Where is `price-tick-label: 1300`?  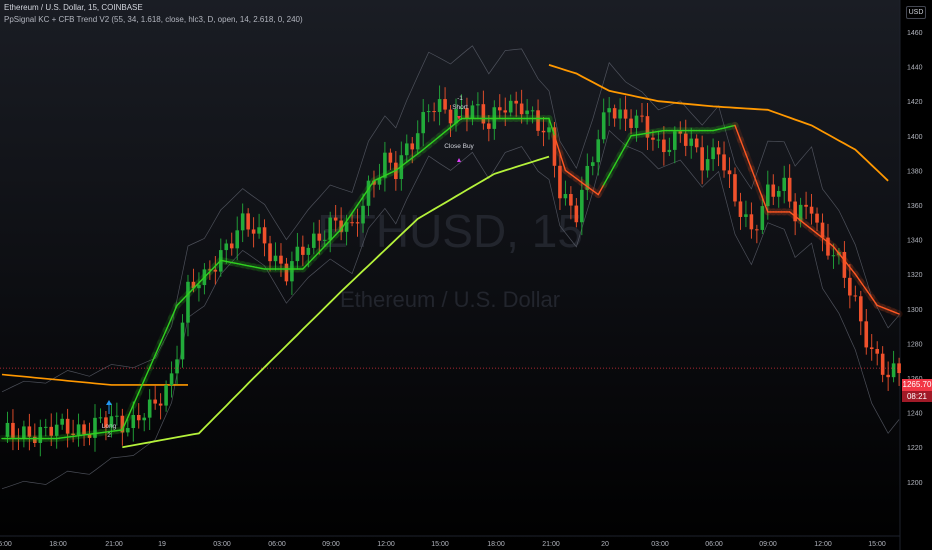
price-tick-label: 1300 is located at coordinates (915, 310).